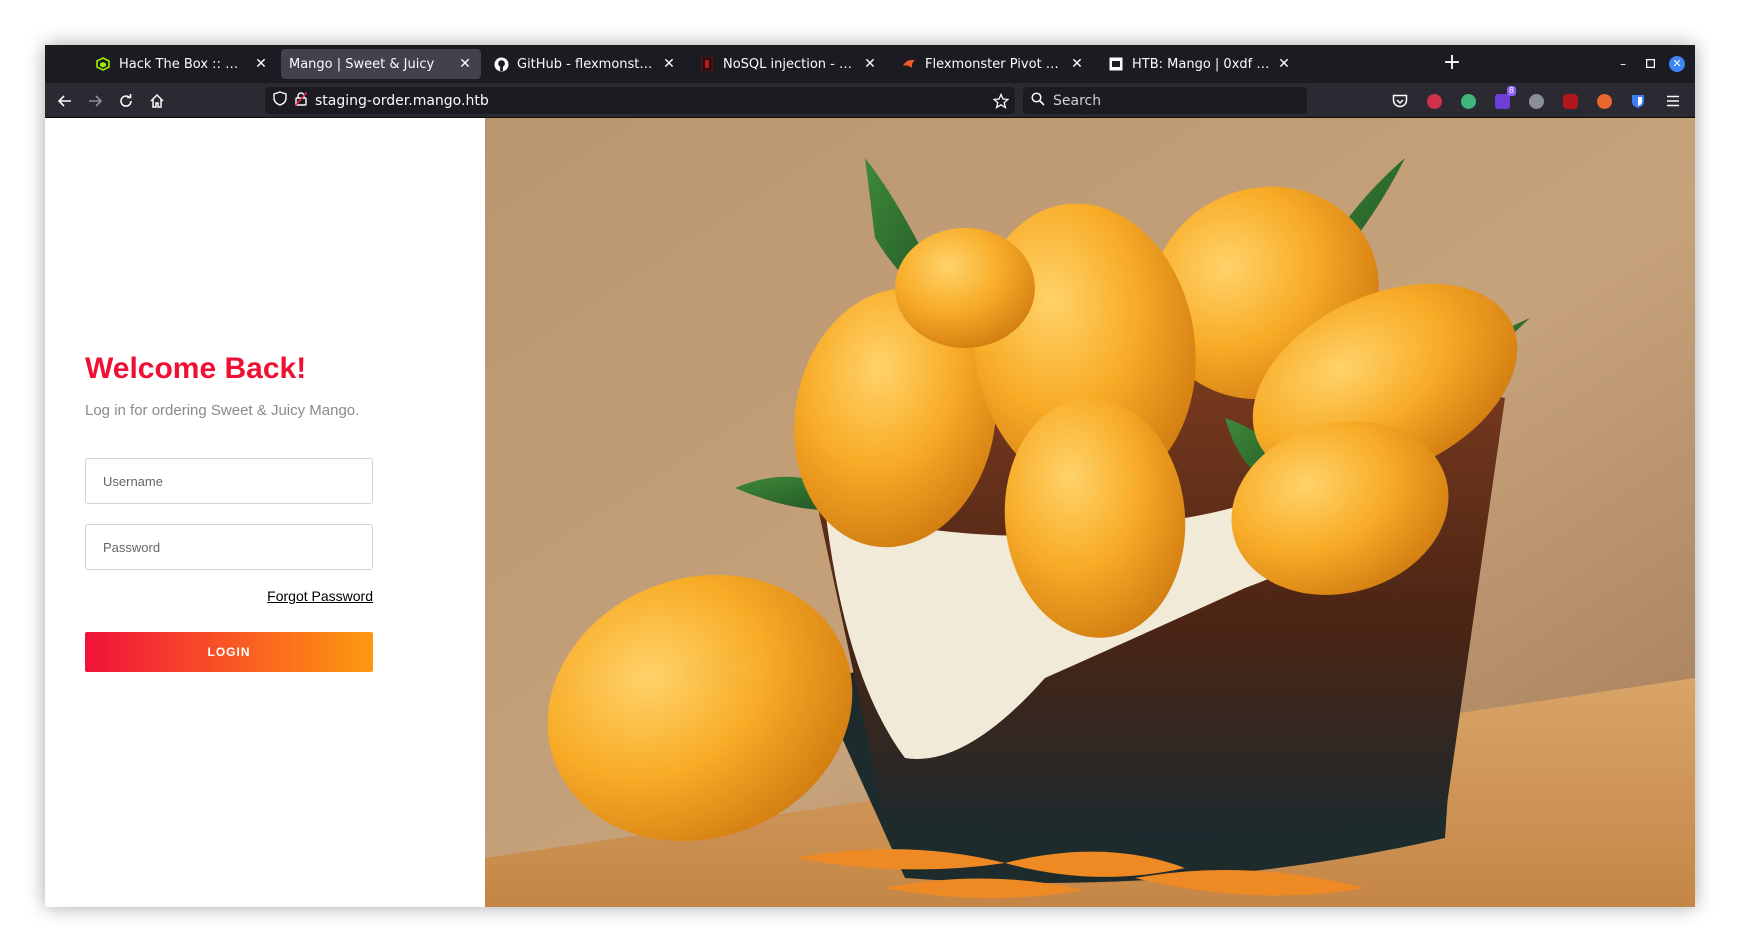 The image size is (1740, 952). Describe the element at coordinates (1434, 101) in the screenshot. I see `extension-red-icon` at that location.